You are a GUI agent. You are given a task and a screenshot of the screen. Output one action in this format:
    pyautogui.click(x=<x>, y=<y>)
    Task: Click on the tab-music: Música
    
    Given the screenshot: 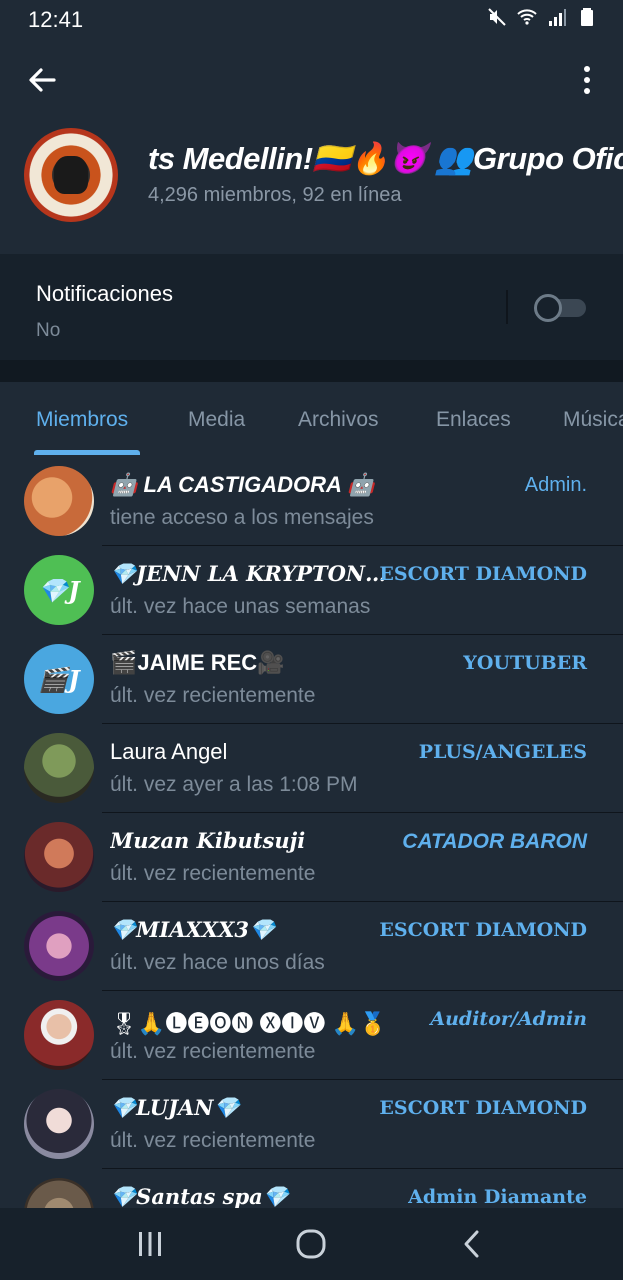 What is the action you would take?
    pyautogui.click(x=593, y=420)
    